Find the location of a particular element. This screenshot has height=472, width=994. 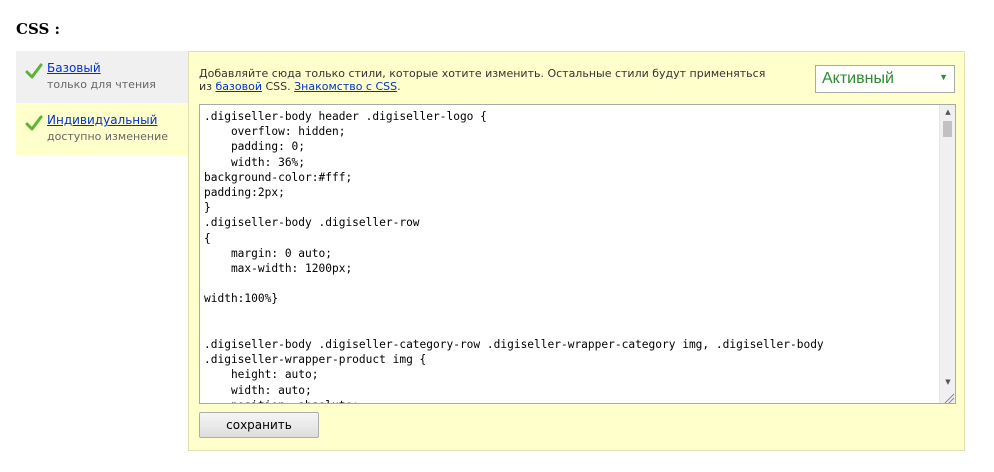

tab-basic: Базовый только для чтения is located at coordinates (102, 77).